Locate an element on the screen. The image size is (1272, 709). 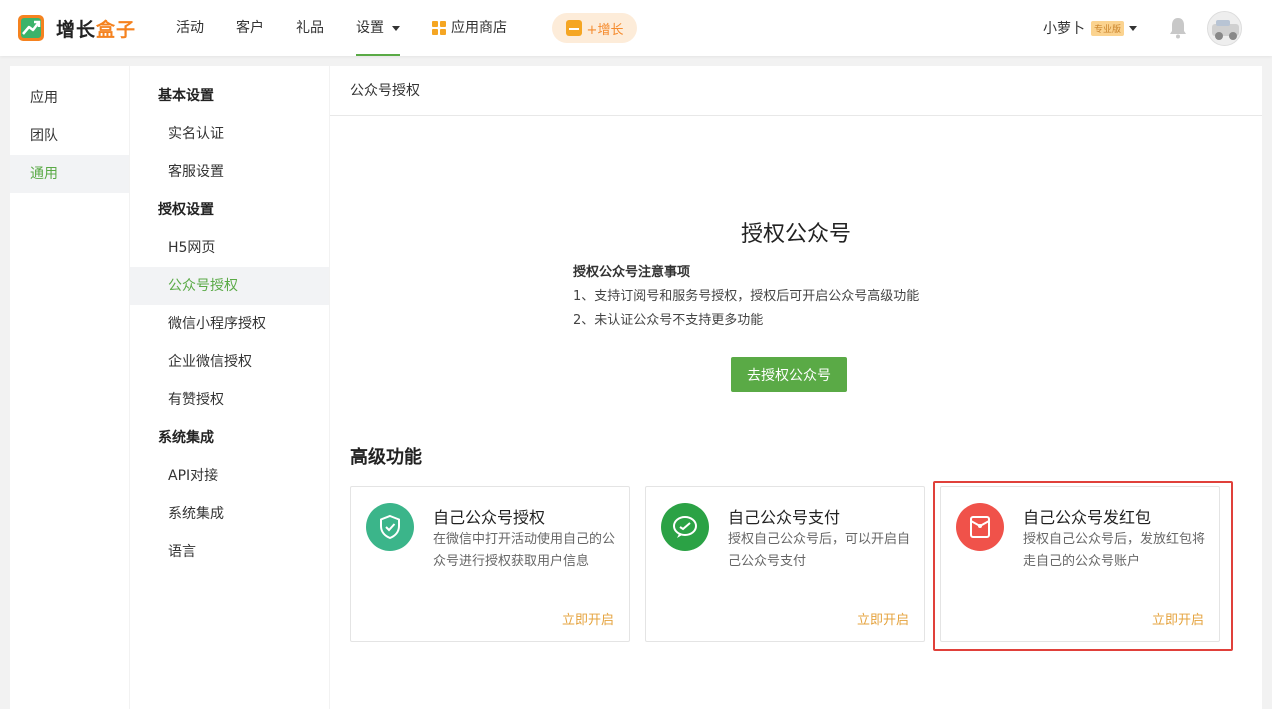
sidebar-item-customer-service: 客服设置 is located at coordinates (229, 172).